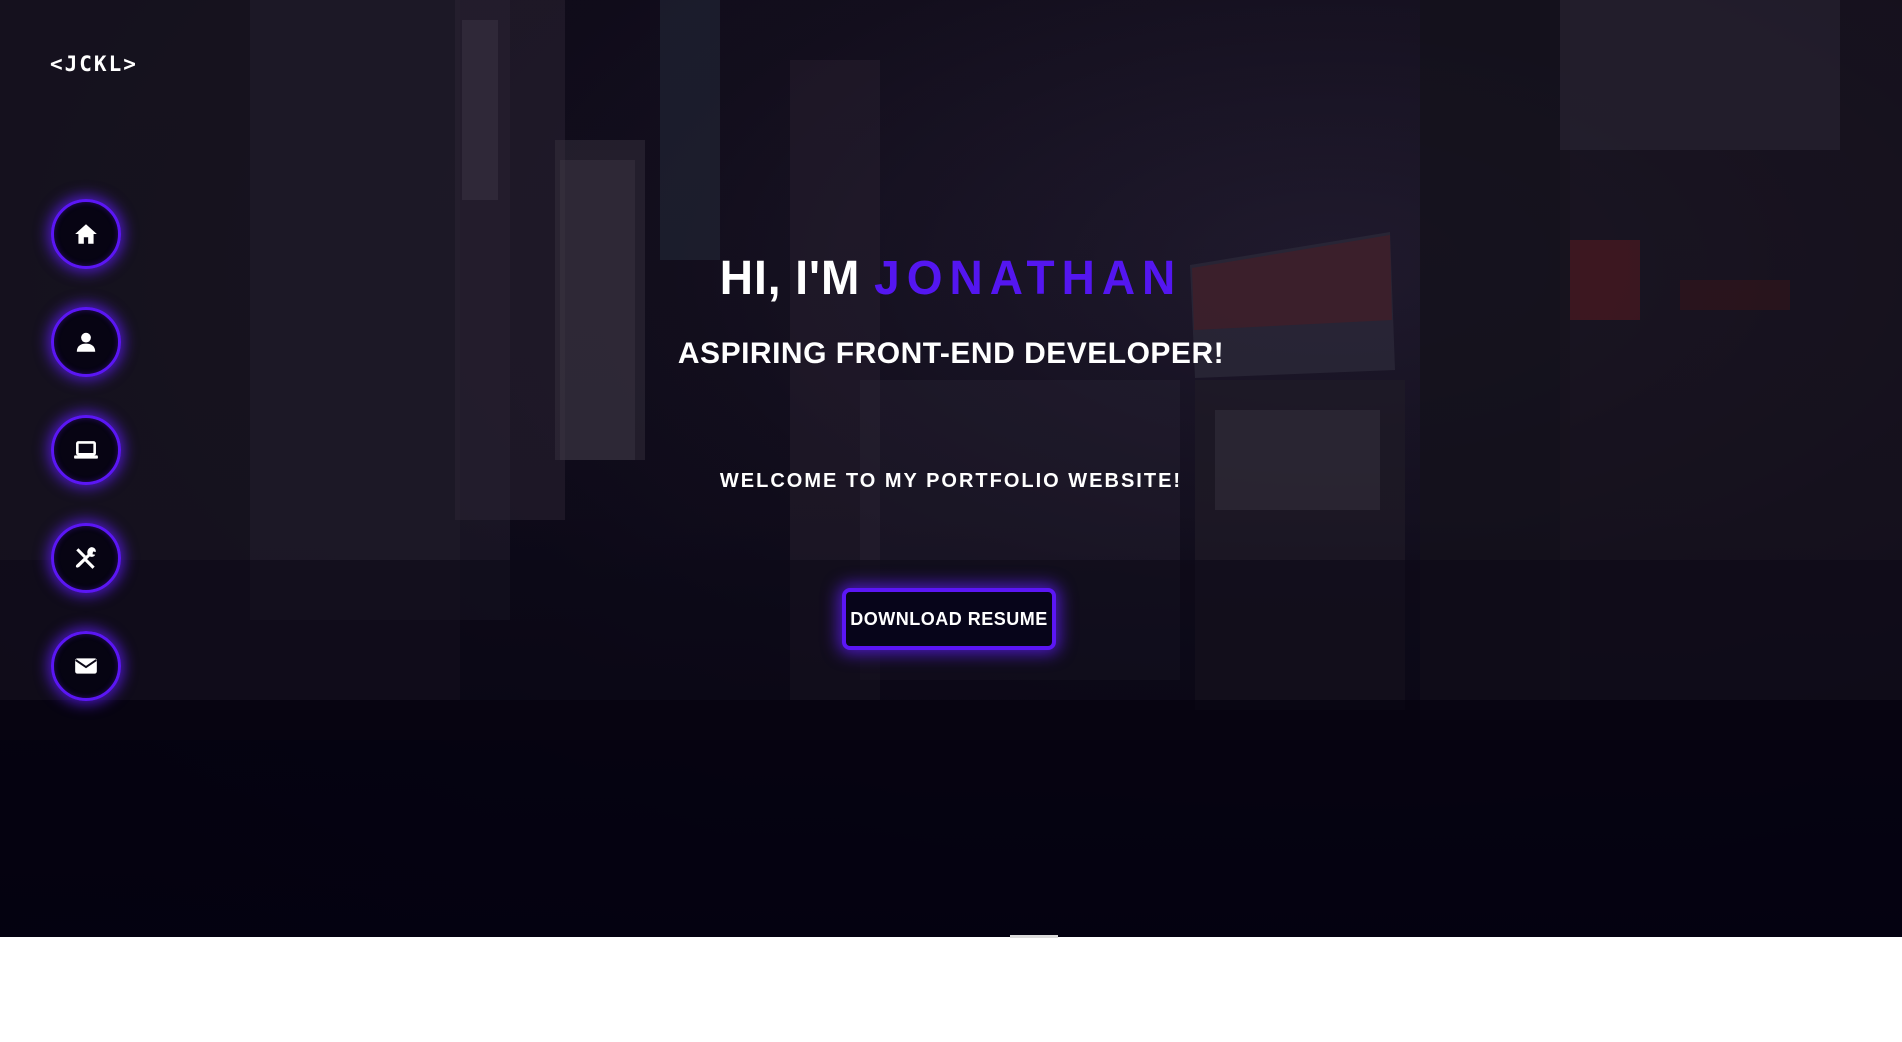 Image resolution: width=1902 pixels, height=1042 pixels. Describe the element at coordinates (949, 619) in the screenshot. I see `download-resume-button: DOWNLOAD RESUME` at that location.